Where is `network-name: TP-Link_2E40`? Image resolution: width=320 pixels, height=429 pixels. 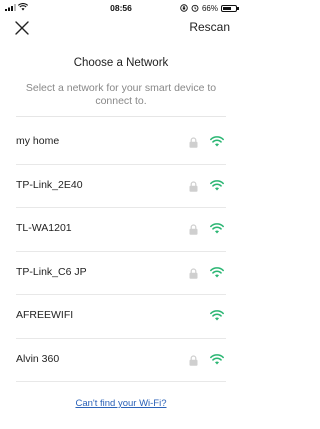 network-name: TP-Link_2E40 is located at coordinates (49, 184).